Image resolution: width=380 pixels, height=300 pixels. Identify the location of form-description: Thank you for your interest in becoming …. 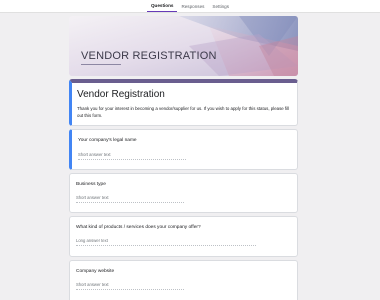
(184, 112).